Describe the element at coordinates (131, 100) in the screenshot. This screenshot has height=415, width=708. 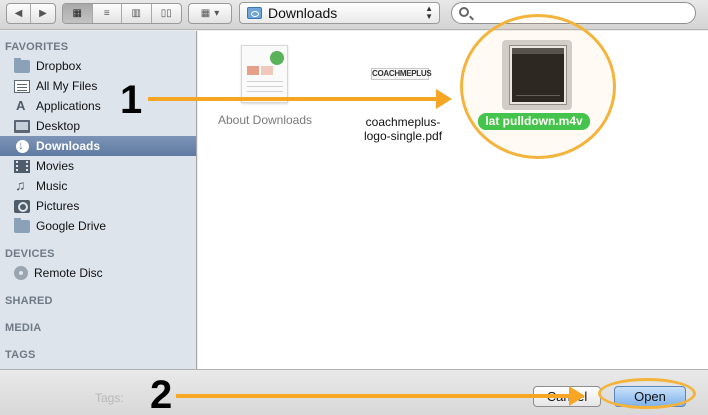
I see `step-1-number: 1` at that location.